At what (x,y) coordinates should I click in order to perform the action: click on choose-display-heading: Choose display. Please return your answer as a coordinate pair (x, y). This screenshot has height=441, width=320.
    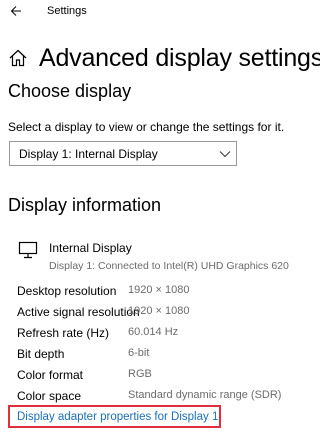
    Looking at the image, I should click on (70, 91).